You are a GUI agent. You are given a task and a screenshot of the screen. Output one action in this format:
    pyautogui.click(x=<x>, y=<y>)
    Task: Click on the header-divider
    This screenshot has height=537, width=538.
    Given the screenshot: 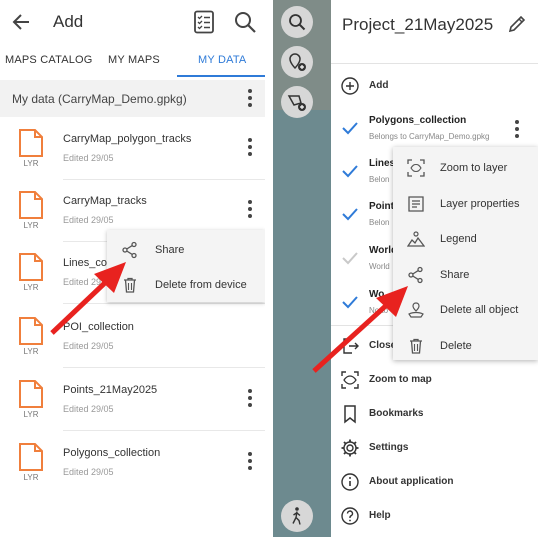 What is the action you would take?
    pyautogui.click(x=434, y=63)
    